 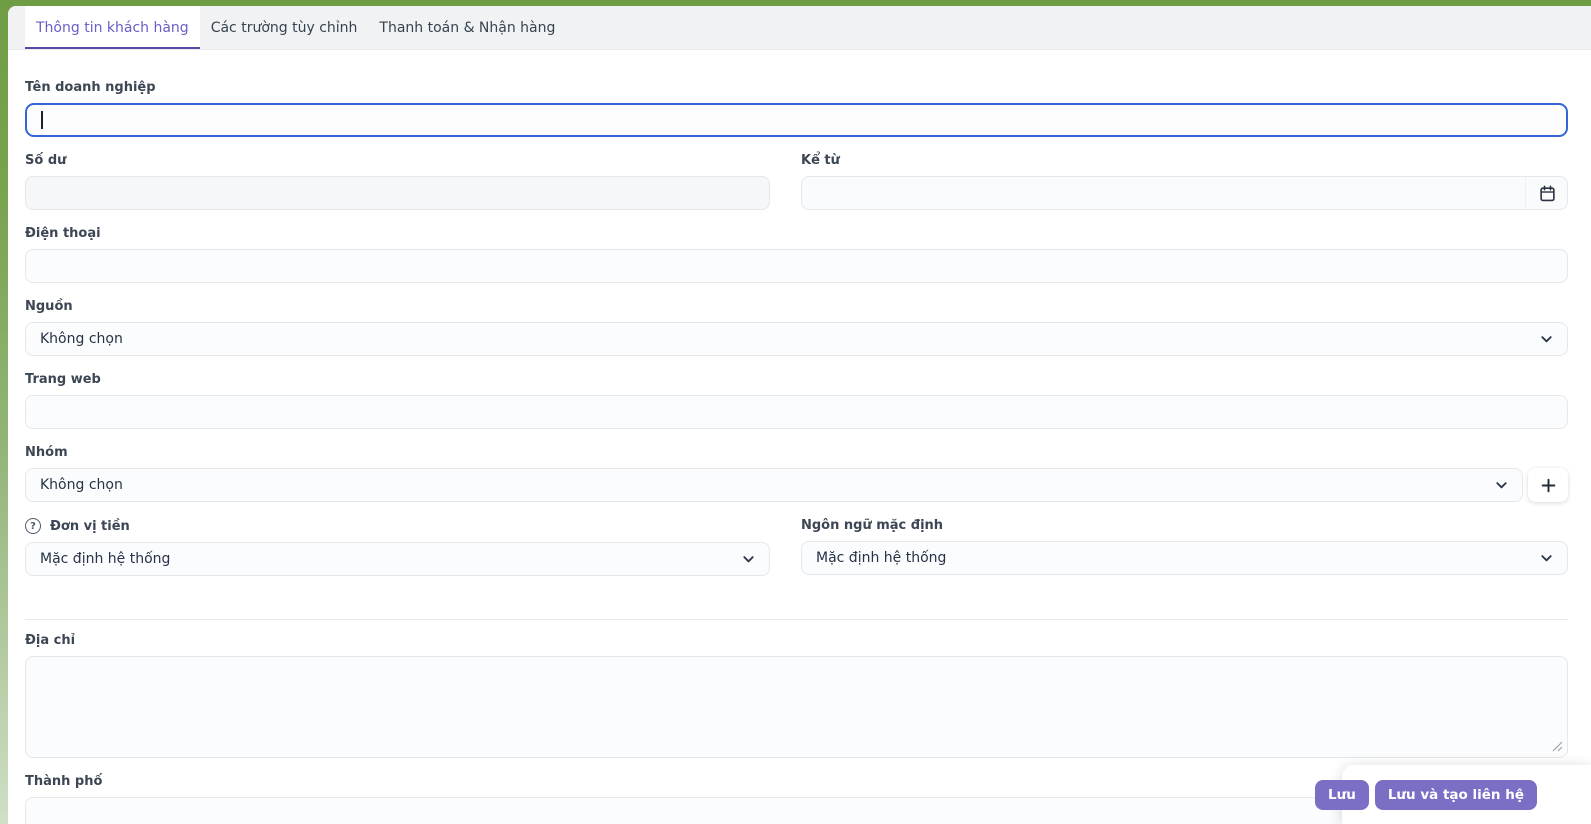 I want to click on field-language: Ngôn ngữ mặc định Mặc định hệ thống, so click(x=1184, y=547).